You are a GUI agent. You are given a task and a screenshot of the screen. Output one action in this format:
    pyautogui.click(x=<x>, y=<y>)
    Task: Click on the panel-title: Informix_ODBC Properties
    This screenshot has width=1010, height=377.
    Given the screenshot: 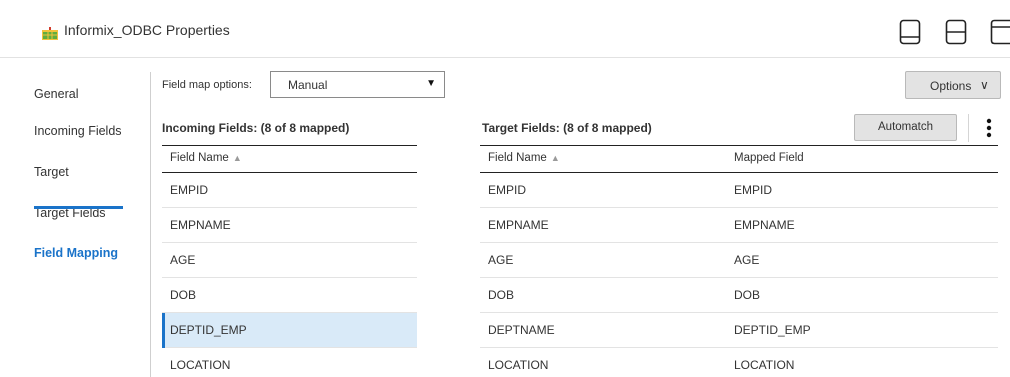 What is the action you would take?
    pyautogui.click(x=147, y=30)
    